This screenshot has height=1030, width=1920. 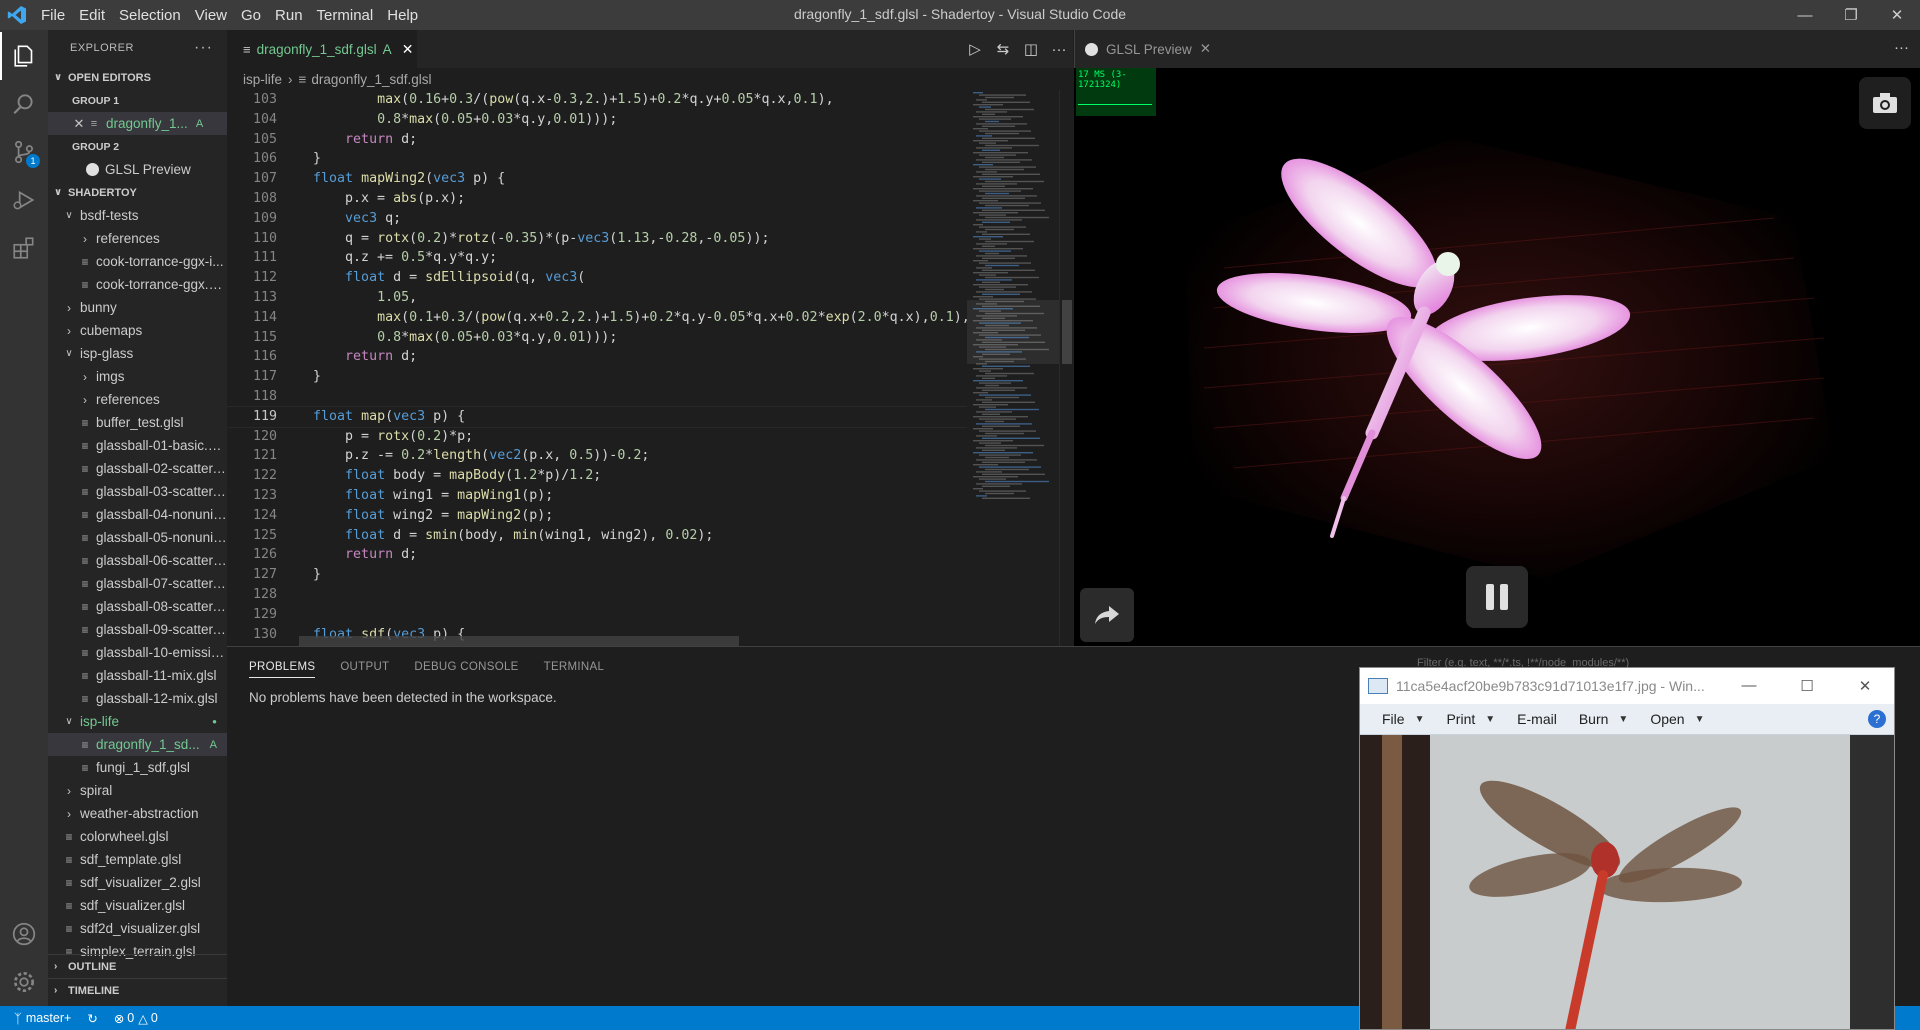 What do you see at coordinates (574, 669) in the screenshot?
I see `panel-tab-terminal: TERMINAL` at bounding box center [574, 669].